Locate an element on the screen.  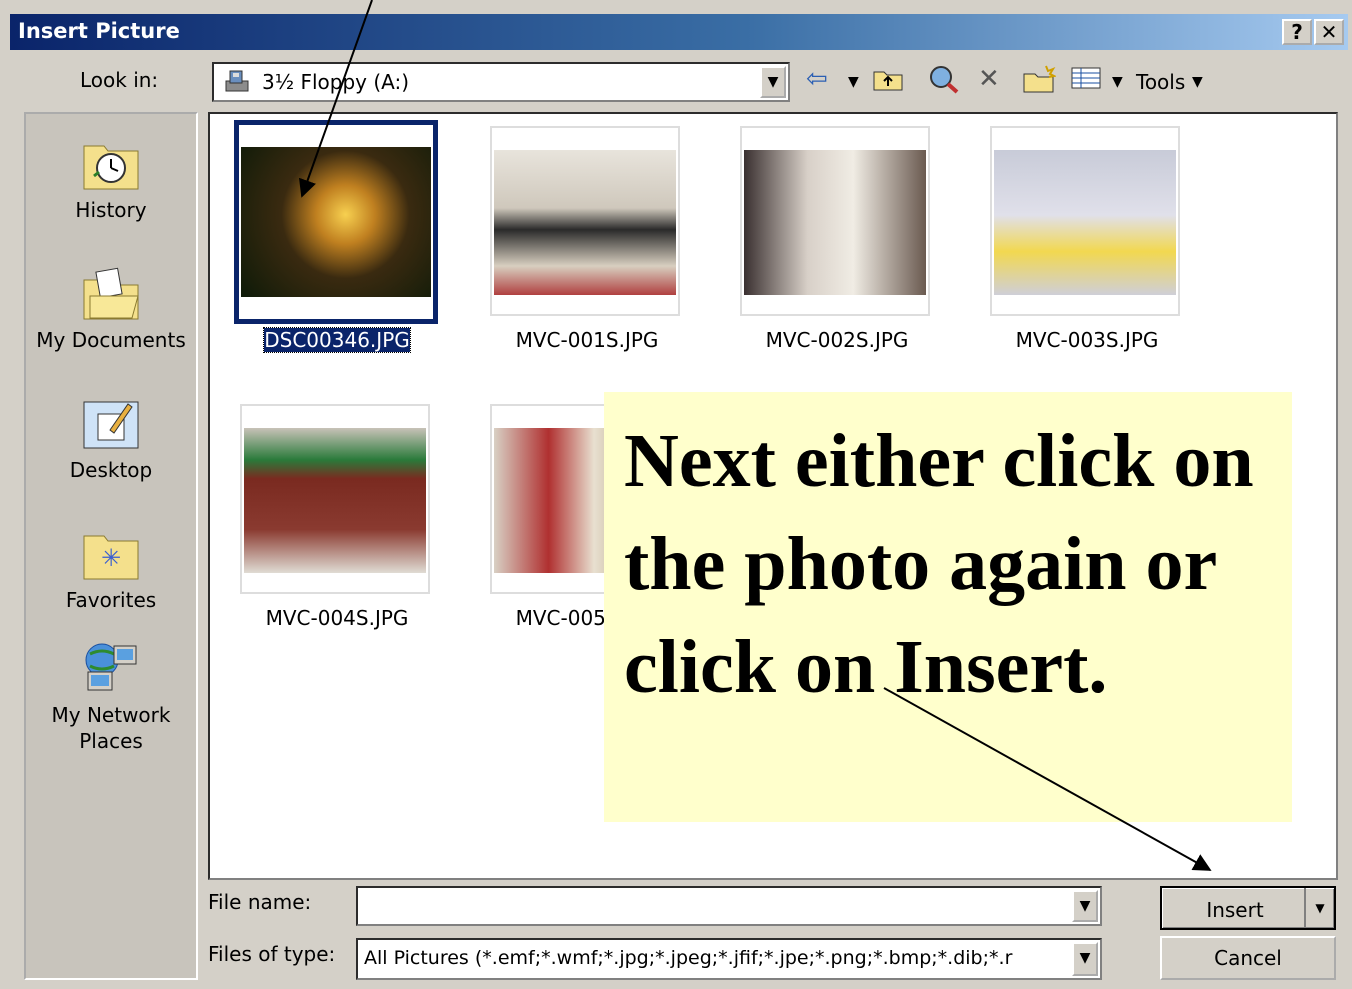
arrow-to-photo is located at coordinates (335, 99).